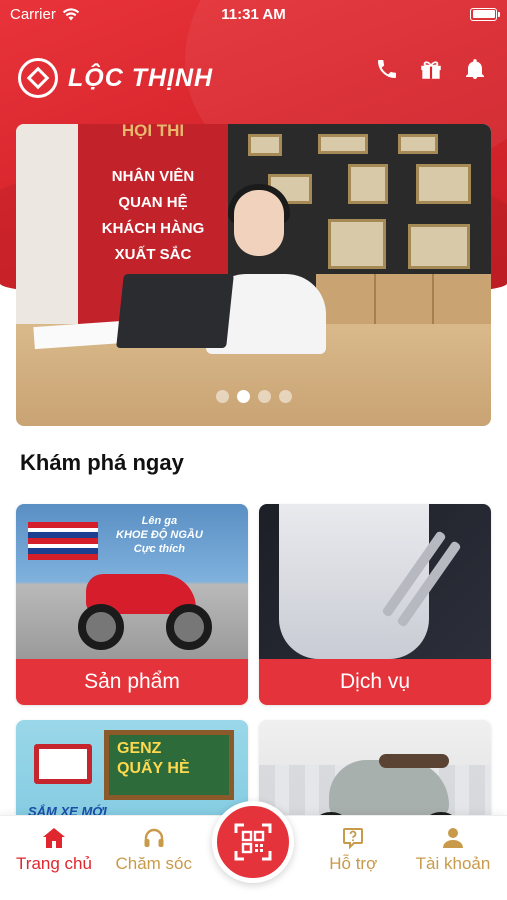  What do you see at coordinates (54, 838) in the screenshot?
I see `home-icon` at bounding box center [54, 838].